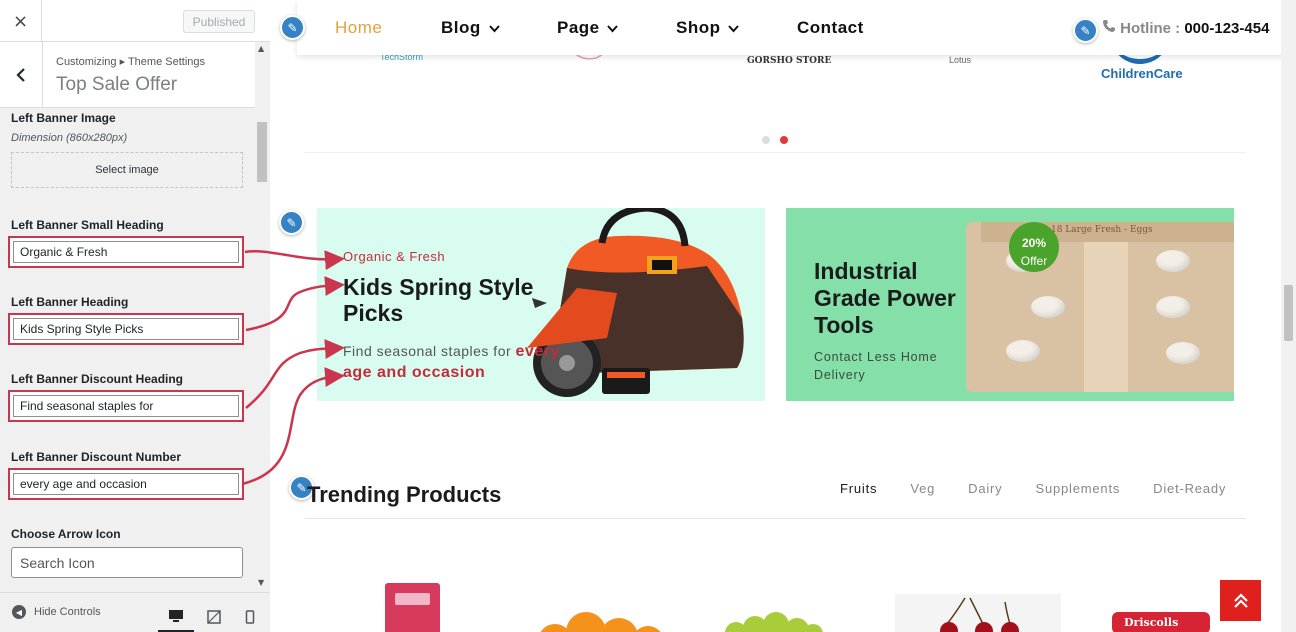 Image resolution: width=1296 pixels, height=632 pixels. I want to click on small-heading-label: Left Banner Small Heading, so click(87, 225).